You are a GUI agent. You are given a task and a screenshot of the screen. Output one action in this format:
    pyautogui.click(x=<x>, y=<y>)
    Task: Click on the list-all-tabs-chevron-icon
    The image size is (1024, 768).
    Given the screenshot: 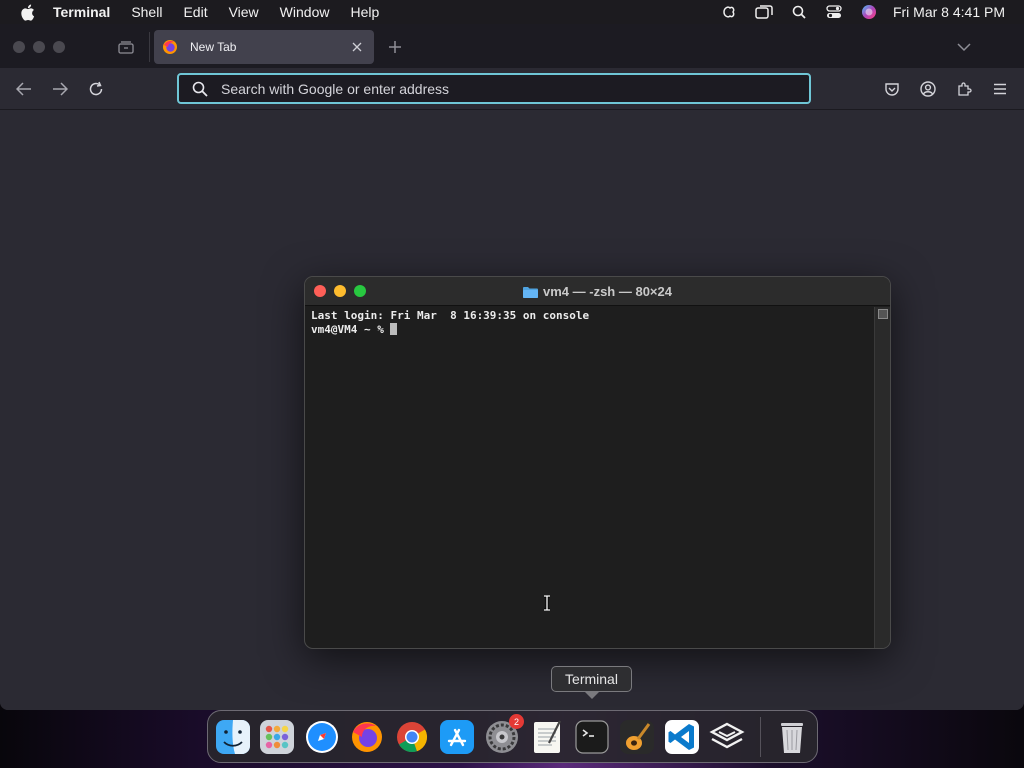 What is the action you would take?
    pyautogui.click(x=964, y=47)
    